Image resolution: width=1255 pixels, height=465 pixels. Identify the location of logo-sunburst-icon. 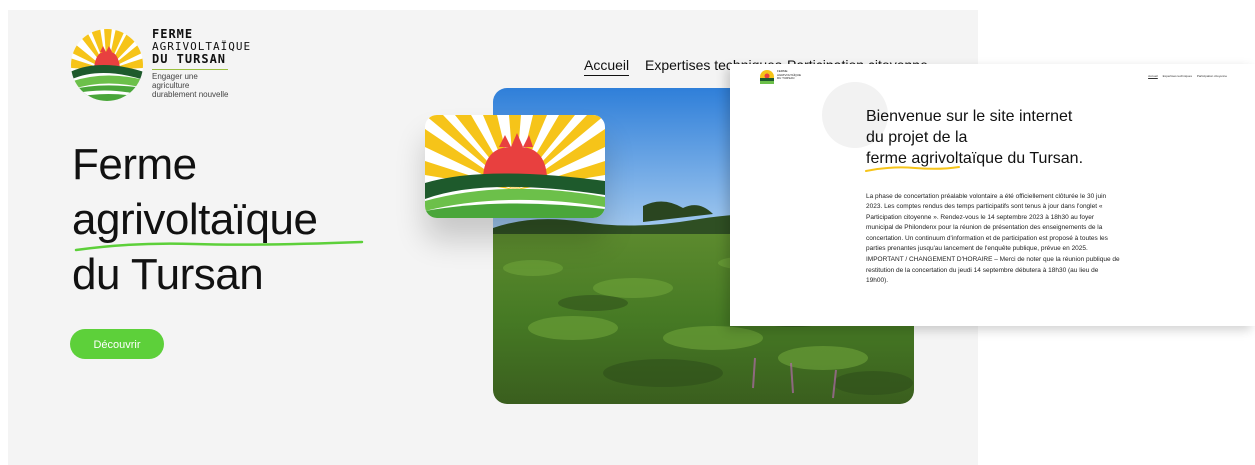
(107, 65).